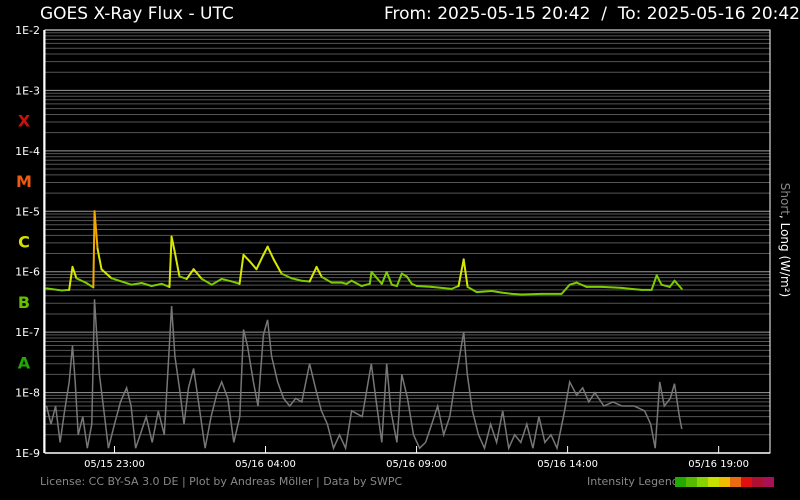 This screenshot has height=500, width=800. Describe the element at coordinates (567, 464) in the screenshot. I see `x-tick-label: 05/16 14:00` at that location.